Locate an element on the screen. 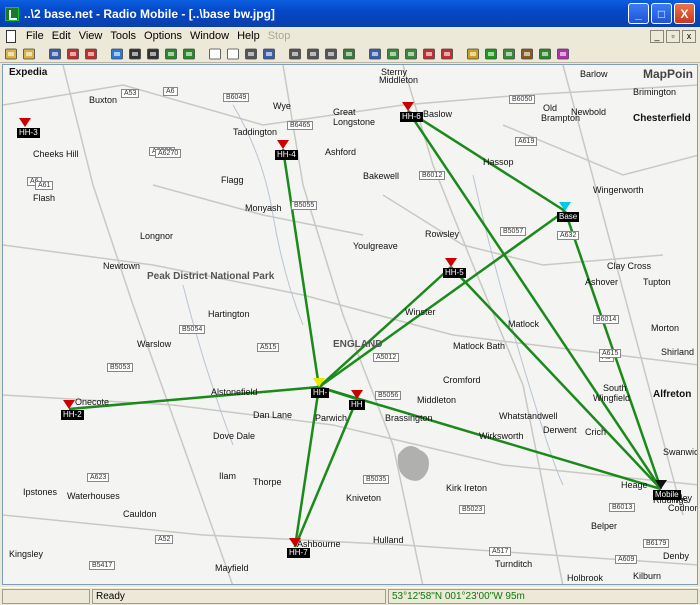  close-button: X is located at coordinates (684, 13).